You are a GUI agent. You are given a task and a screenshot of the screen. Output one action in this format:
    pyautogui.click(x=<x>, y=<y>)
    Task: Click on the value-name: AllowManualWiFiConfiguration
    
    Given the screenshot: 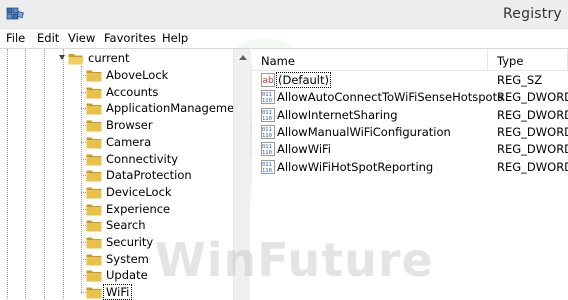 What is the action you would take?
    pyautogui.click(x=364, y=131)
    